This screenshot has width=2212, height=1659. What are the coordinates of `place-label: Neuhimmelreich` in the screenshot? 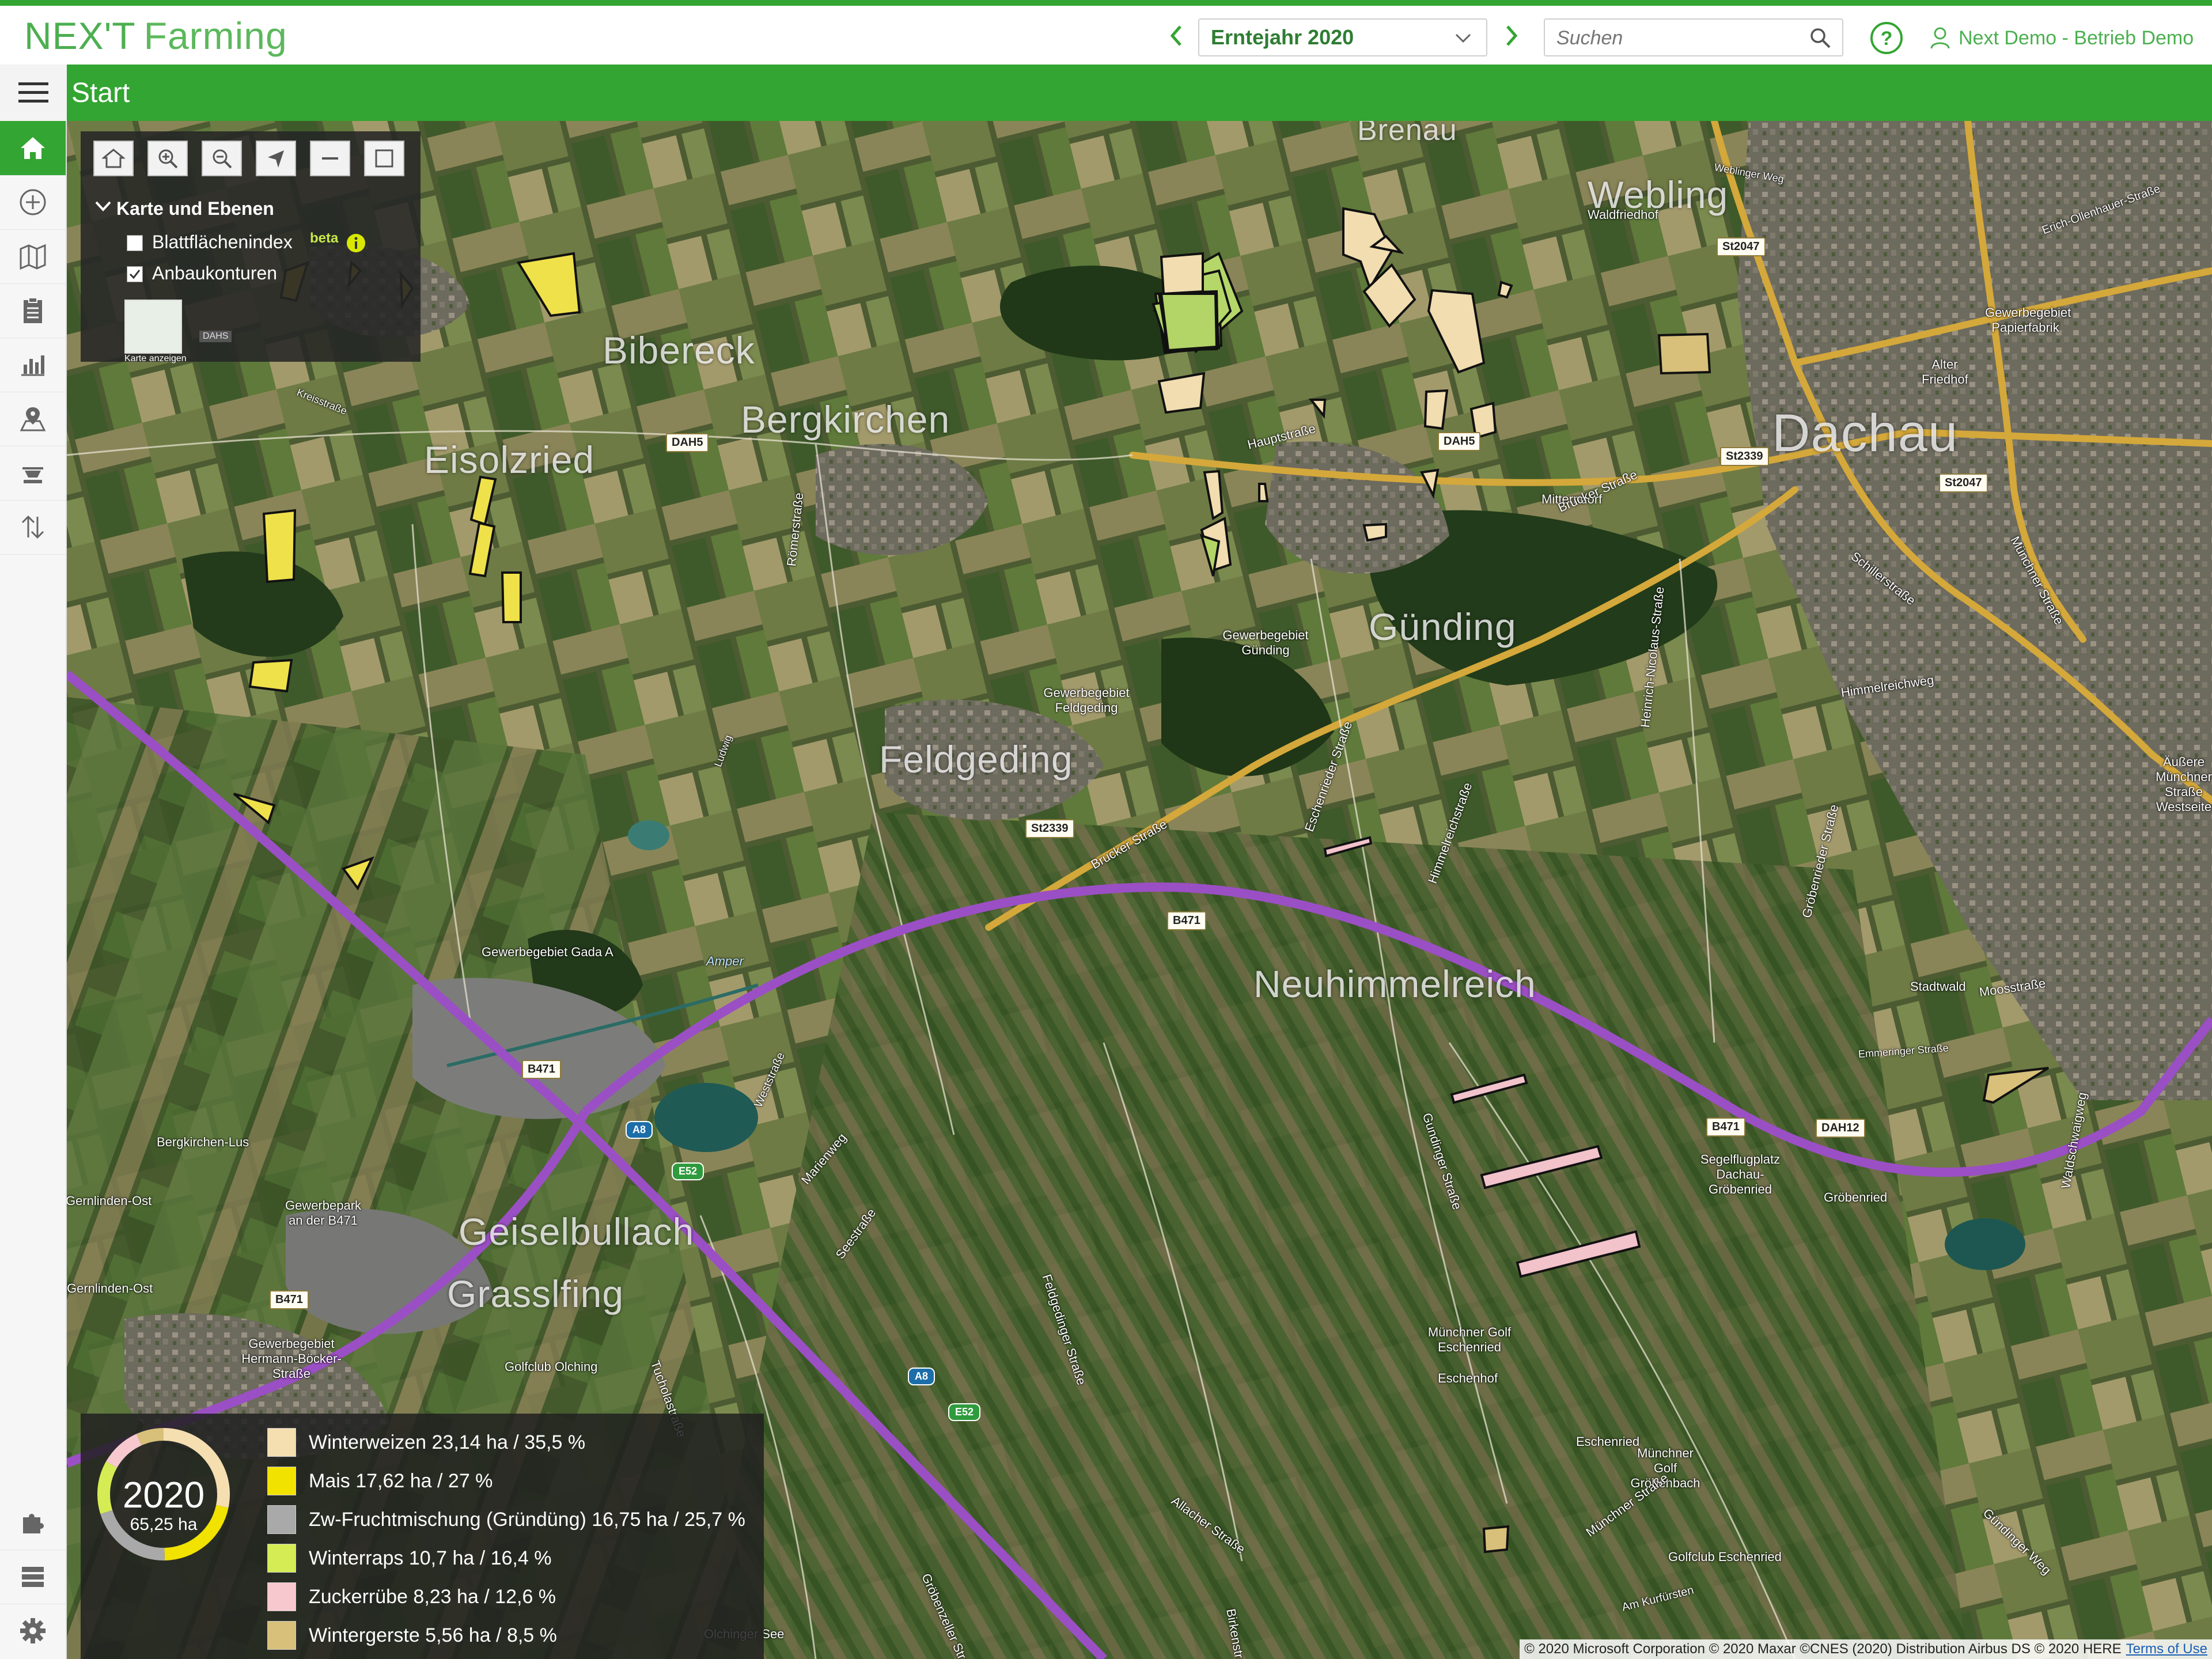 It's located at (1394, 984).